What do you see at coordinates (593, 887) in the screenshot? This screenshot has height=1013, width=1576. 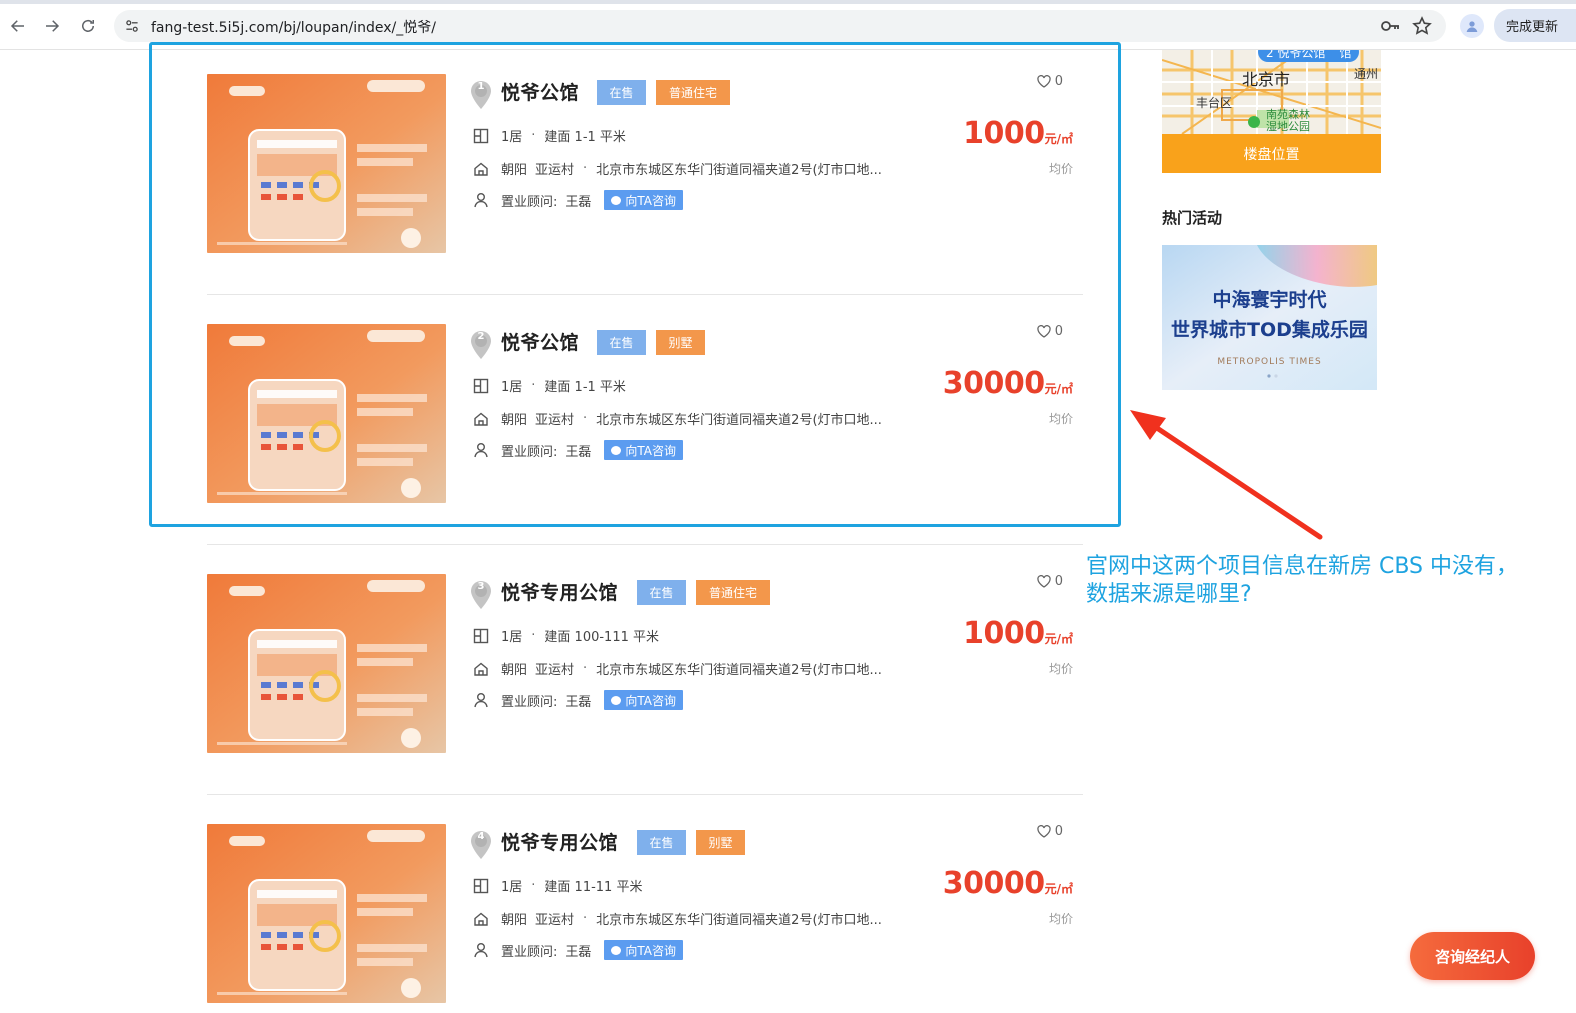 I see `area-text: 建面 11-11 平米` at bounding box center [593, 887].